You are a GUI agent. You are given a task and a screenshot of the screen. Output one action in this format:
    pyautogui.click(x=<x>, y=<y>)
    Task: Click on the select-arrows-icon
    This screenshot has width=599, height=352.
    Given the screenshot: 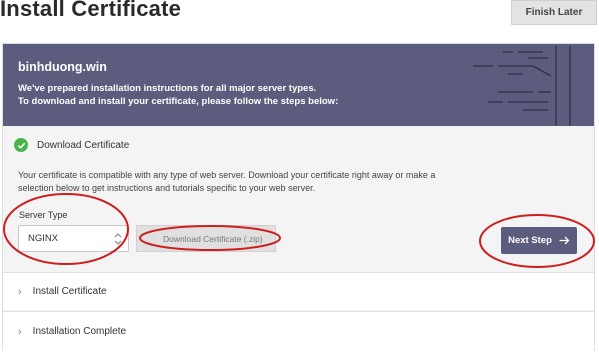 What is the action you would take?
    pyautogui.click(x=118, y=239)
    